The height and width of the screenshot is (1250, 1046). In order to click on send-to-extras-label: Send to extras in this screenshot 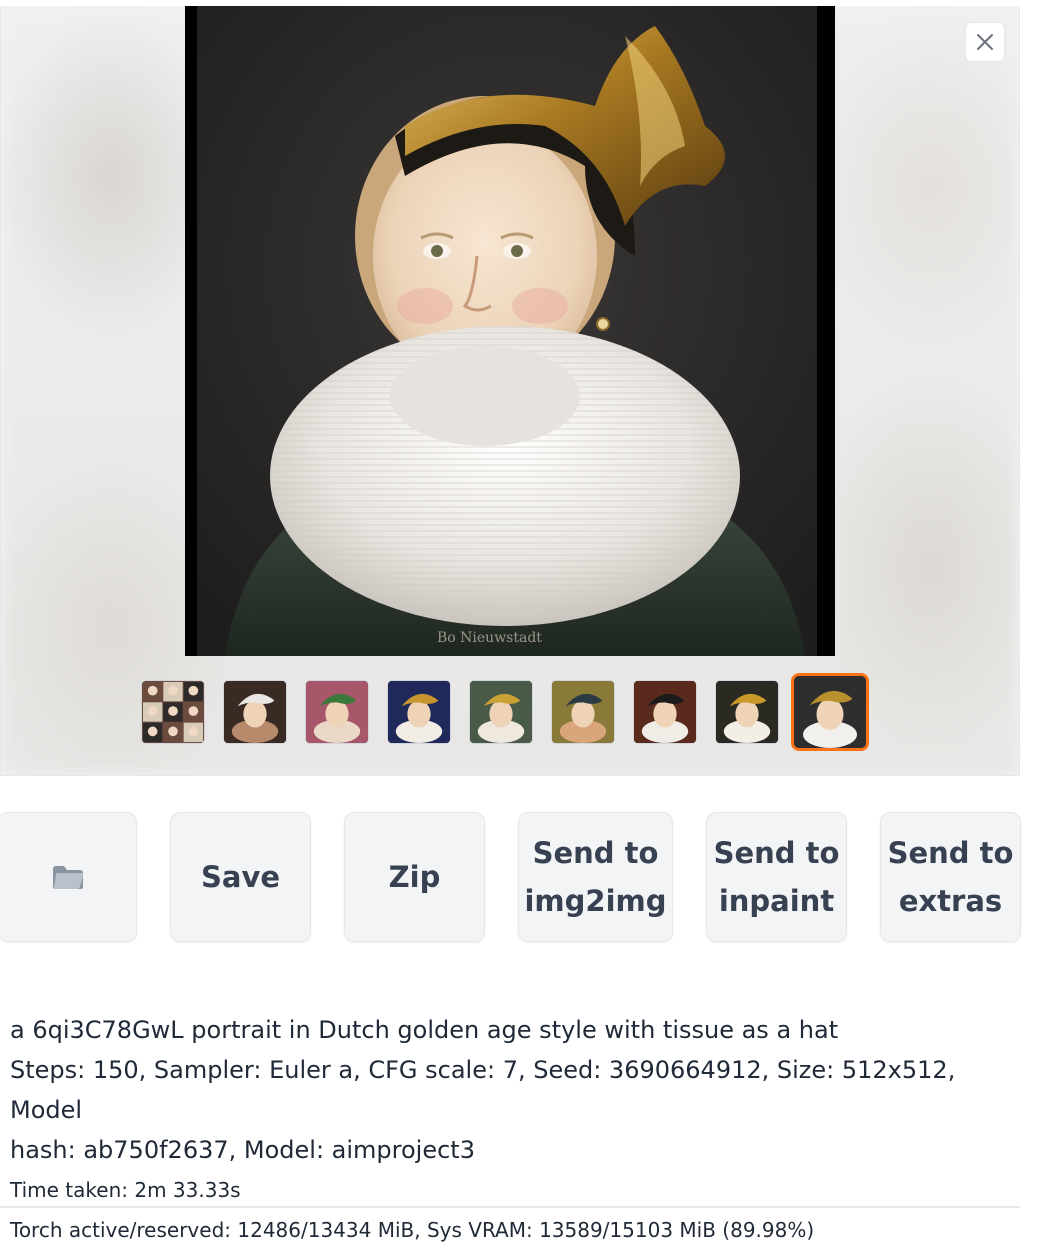, I will do `click(951, 877)`.